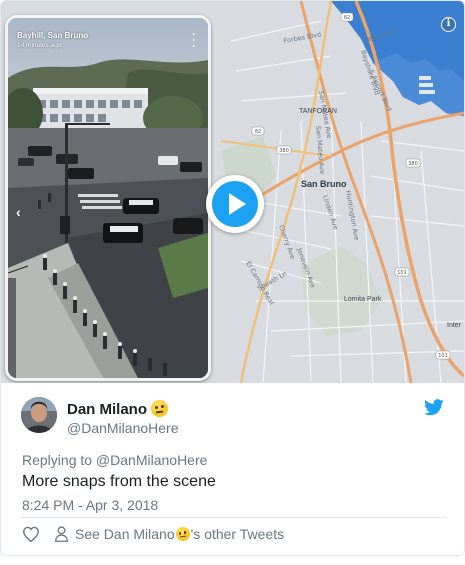 Image resolution: width=465 pixels, height=565 pixels. I want to click on divider, so click(233, 517).